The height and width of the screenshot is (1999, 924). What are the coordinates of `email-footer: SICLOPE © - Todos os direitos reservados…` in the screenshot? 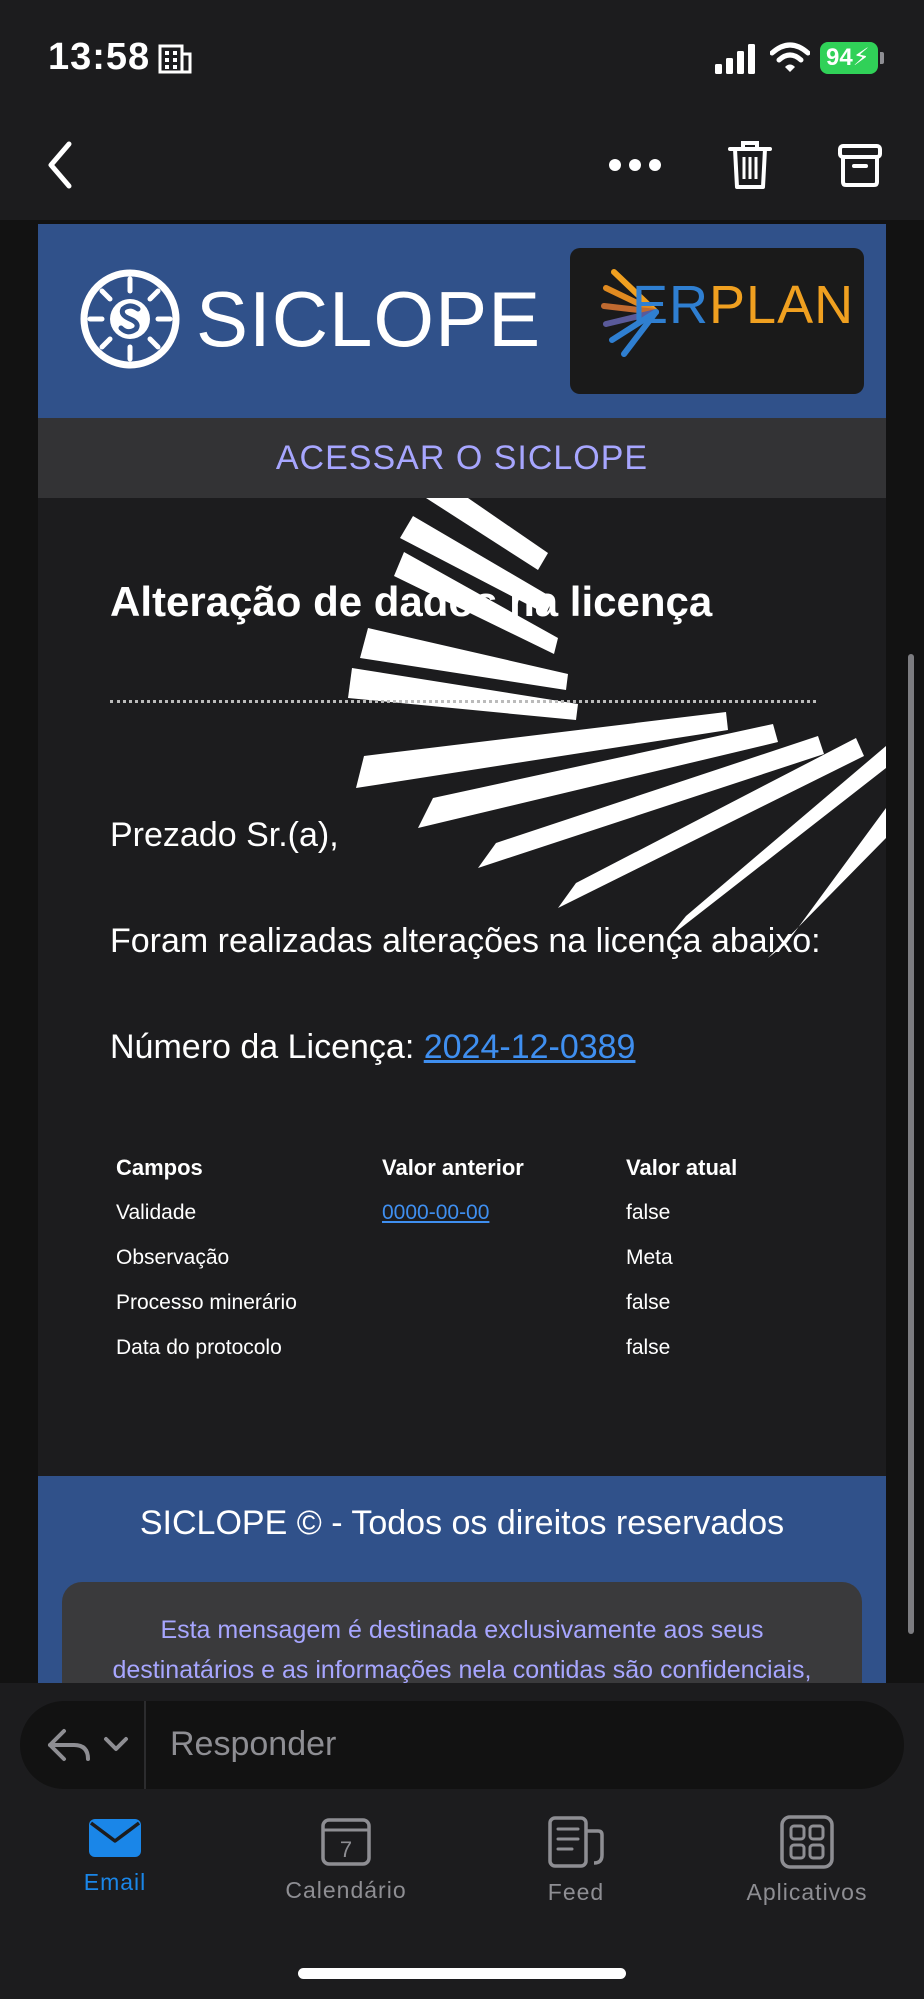 It's located at (462, 1579).